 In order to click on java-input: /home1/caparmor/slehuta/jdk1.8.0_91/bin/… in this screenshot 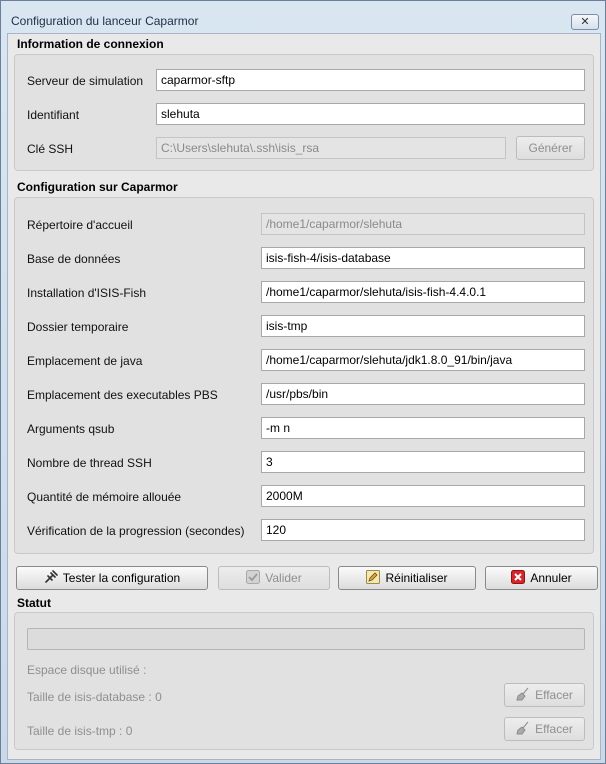, I will do `click(423, 360)`.